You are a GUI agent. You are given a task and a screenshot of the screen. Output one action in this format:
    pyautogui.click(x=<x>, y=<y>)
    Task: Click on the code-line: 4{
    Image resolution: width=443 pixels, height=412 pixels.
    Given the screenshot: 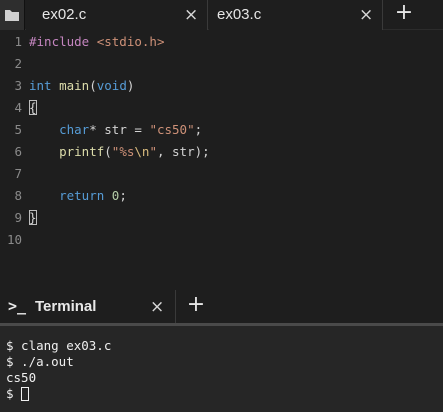 What is the action you would take?
    pyautogui.click(x=221, y=111)
    